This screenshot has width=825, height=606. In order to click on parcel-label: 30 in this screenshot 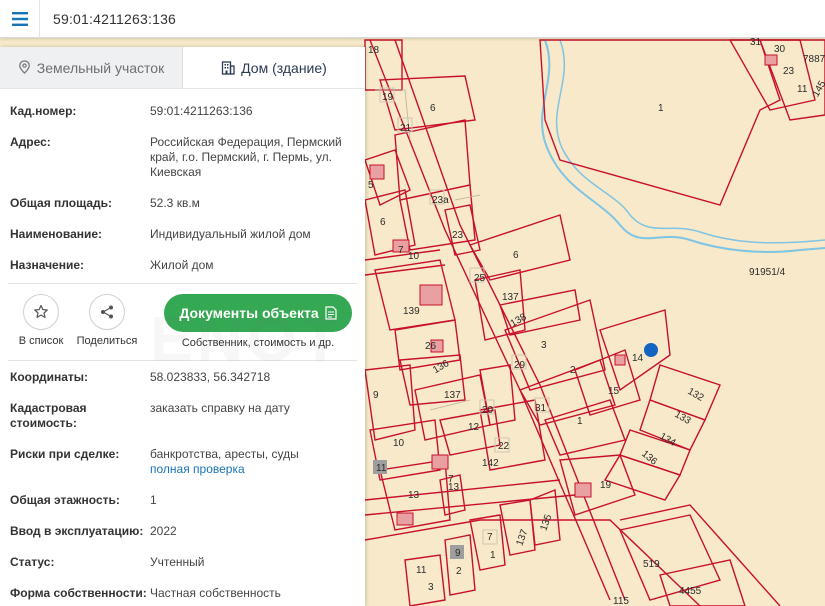, I will do `click(780, 49)`.